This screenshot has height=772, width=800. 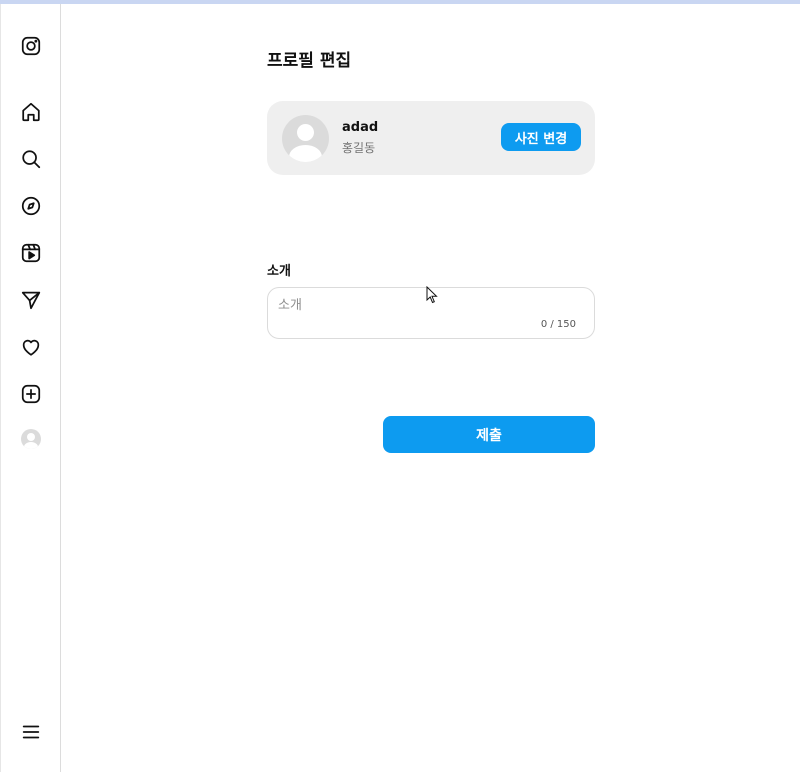 I want to click on bio-character-counter: 0 / 150, so click(x=558, y=324).